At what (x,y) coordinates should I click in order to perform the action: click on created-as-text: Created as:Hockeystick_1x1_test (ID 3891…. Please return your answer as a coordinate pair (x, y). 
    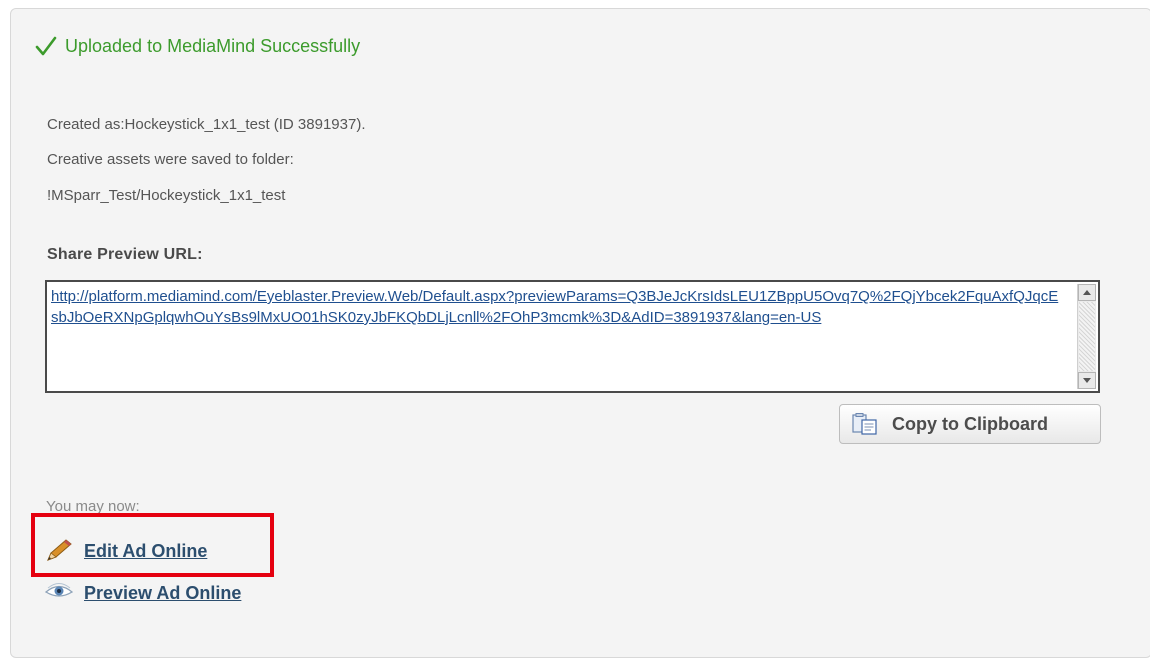
    Looking at the image, I should click on (206, 124).